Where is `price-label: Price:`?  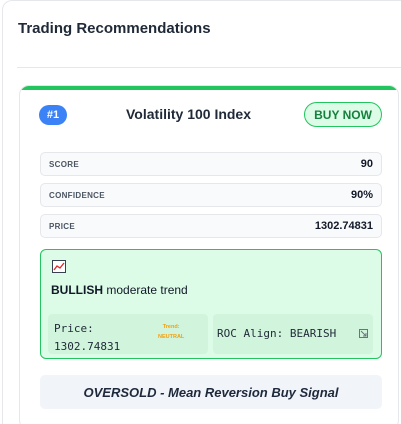 price-label: Price: is located at coordinates (74, 328).